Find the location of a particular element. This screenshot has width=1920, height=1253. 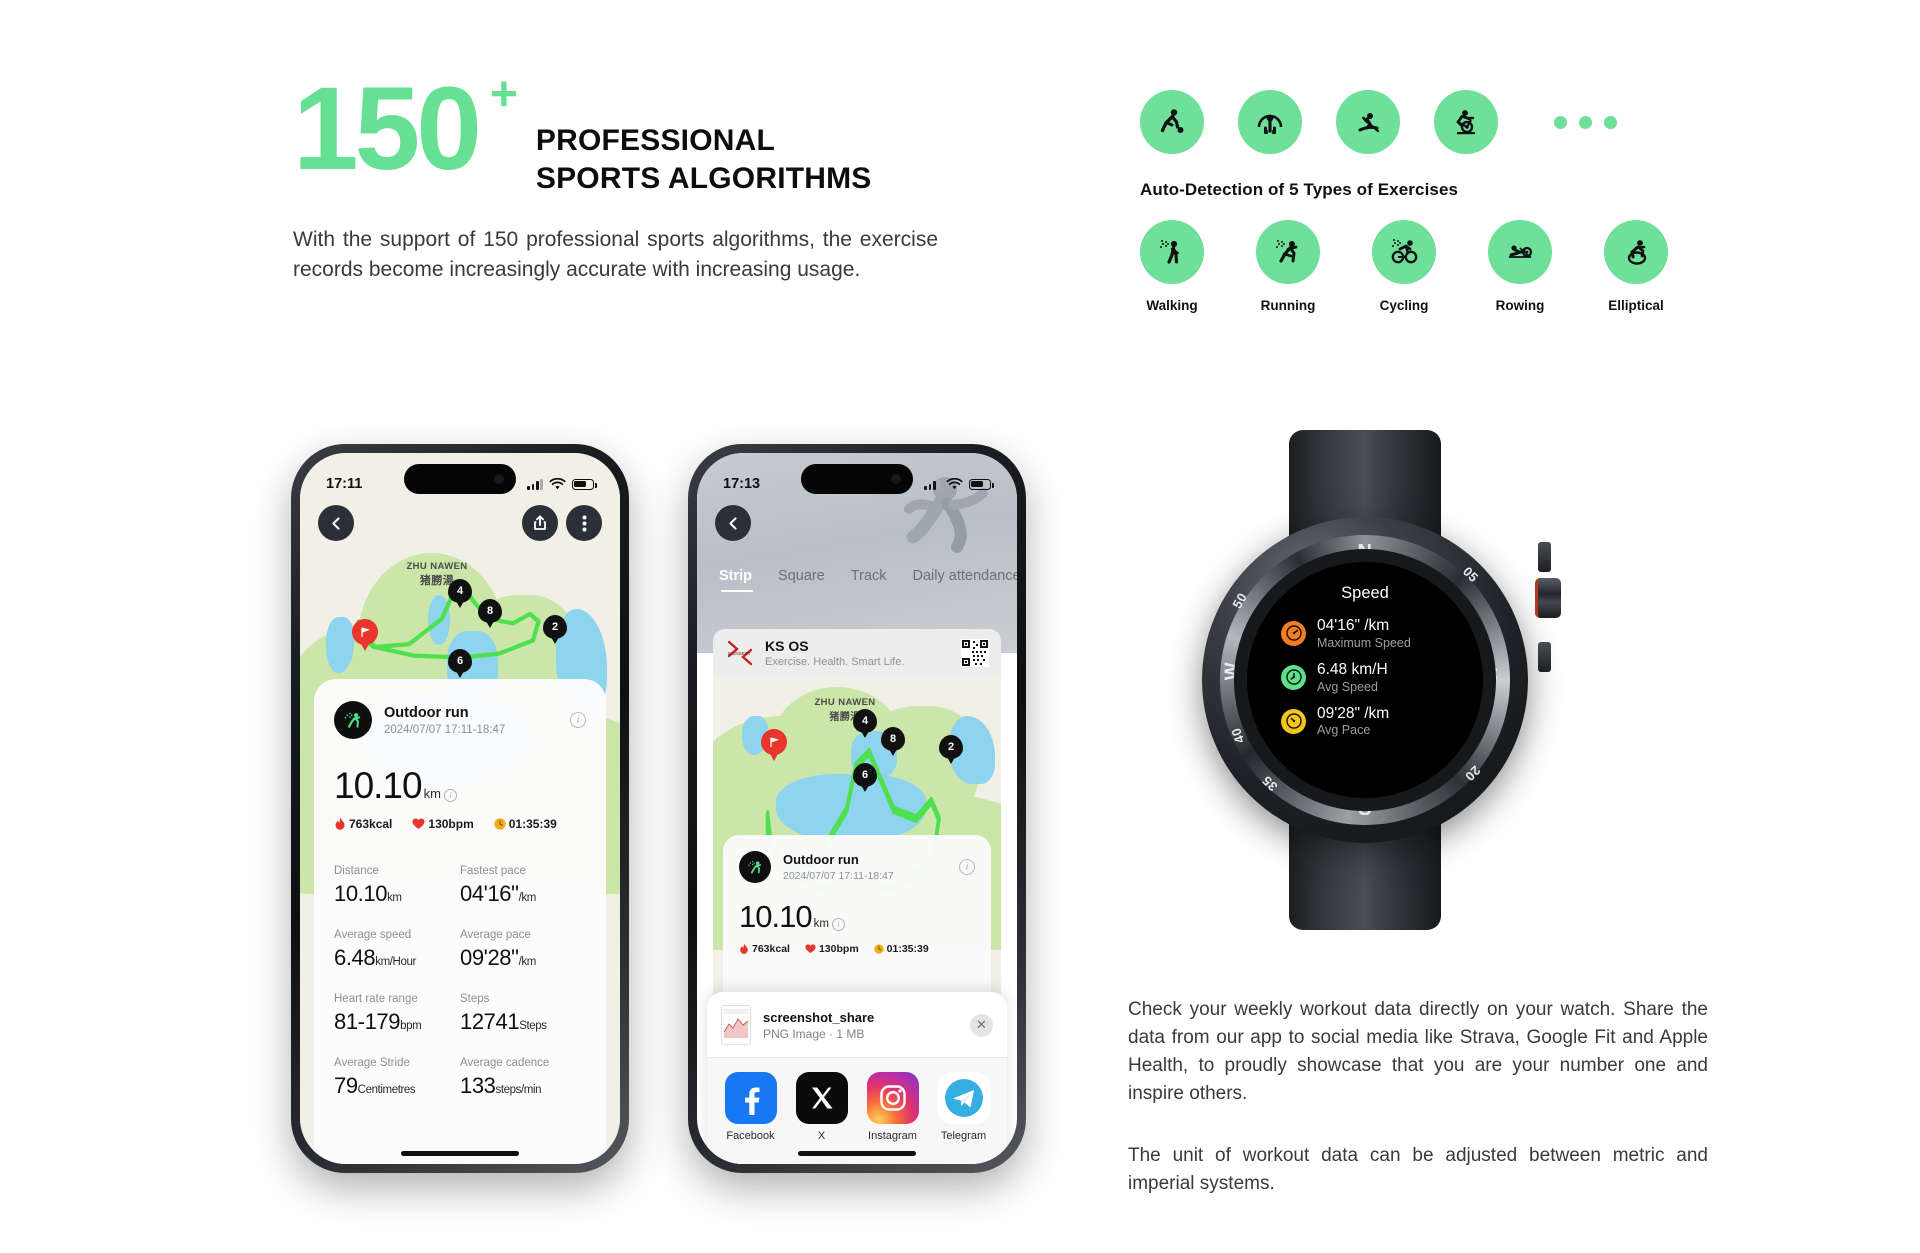

share-target-x: X is located at coordinates (822, 1107).